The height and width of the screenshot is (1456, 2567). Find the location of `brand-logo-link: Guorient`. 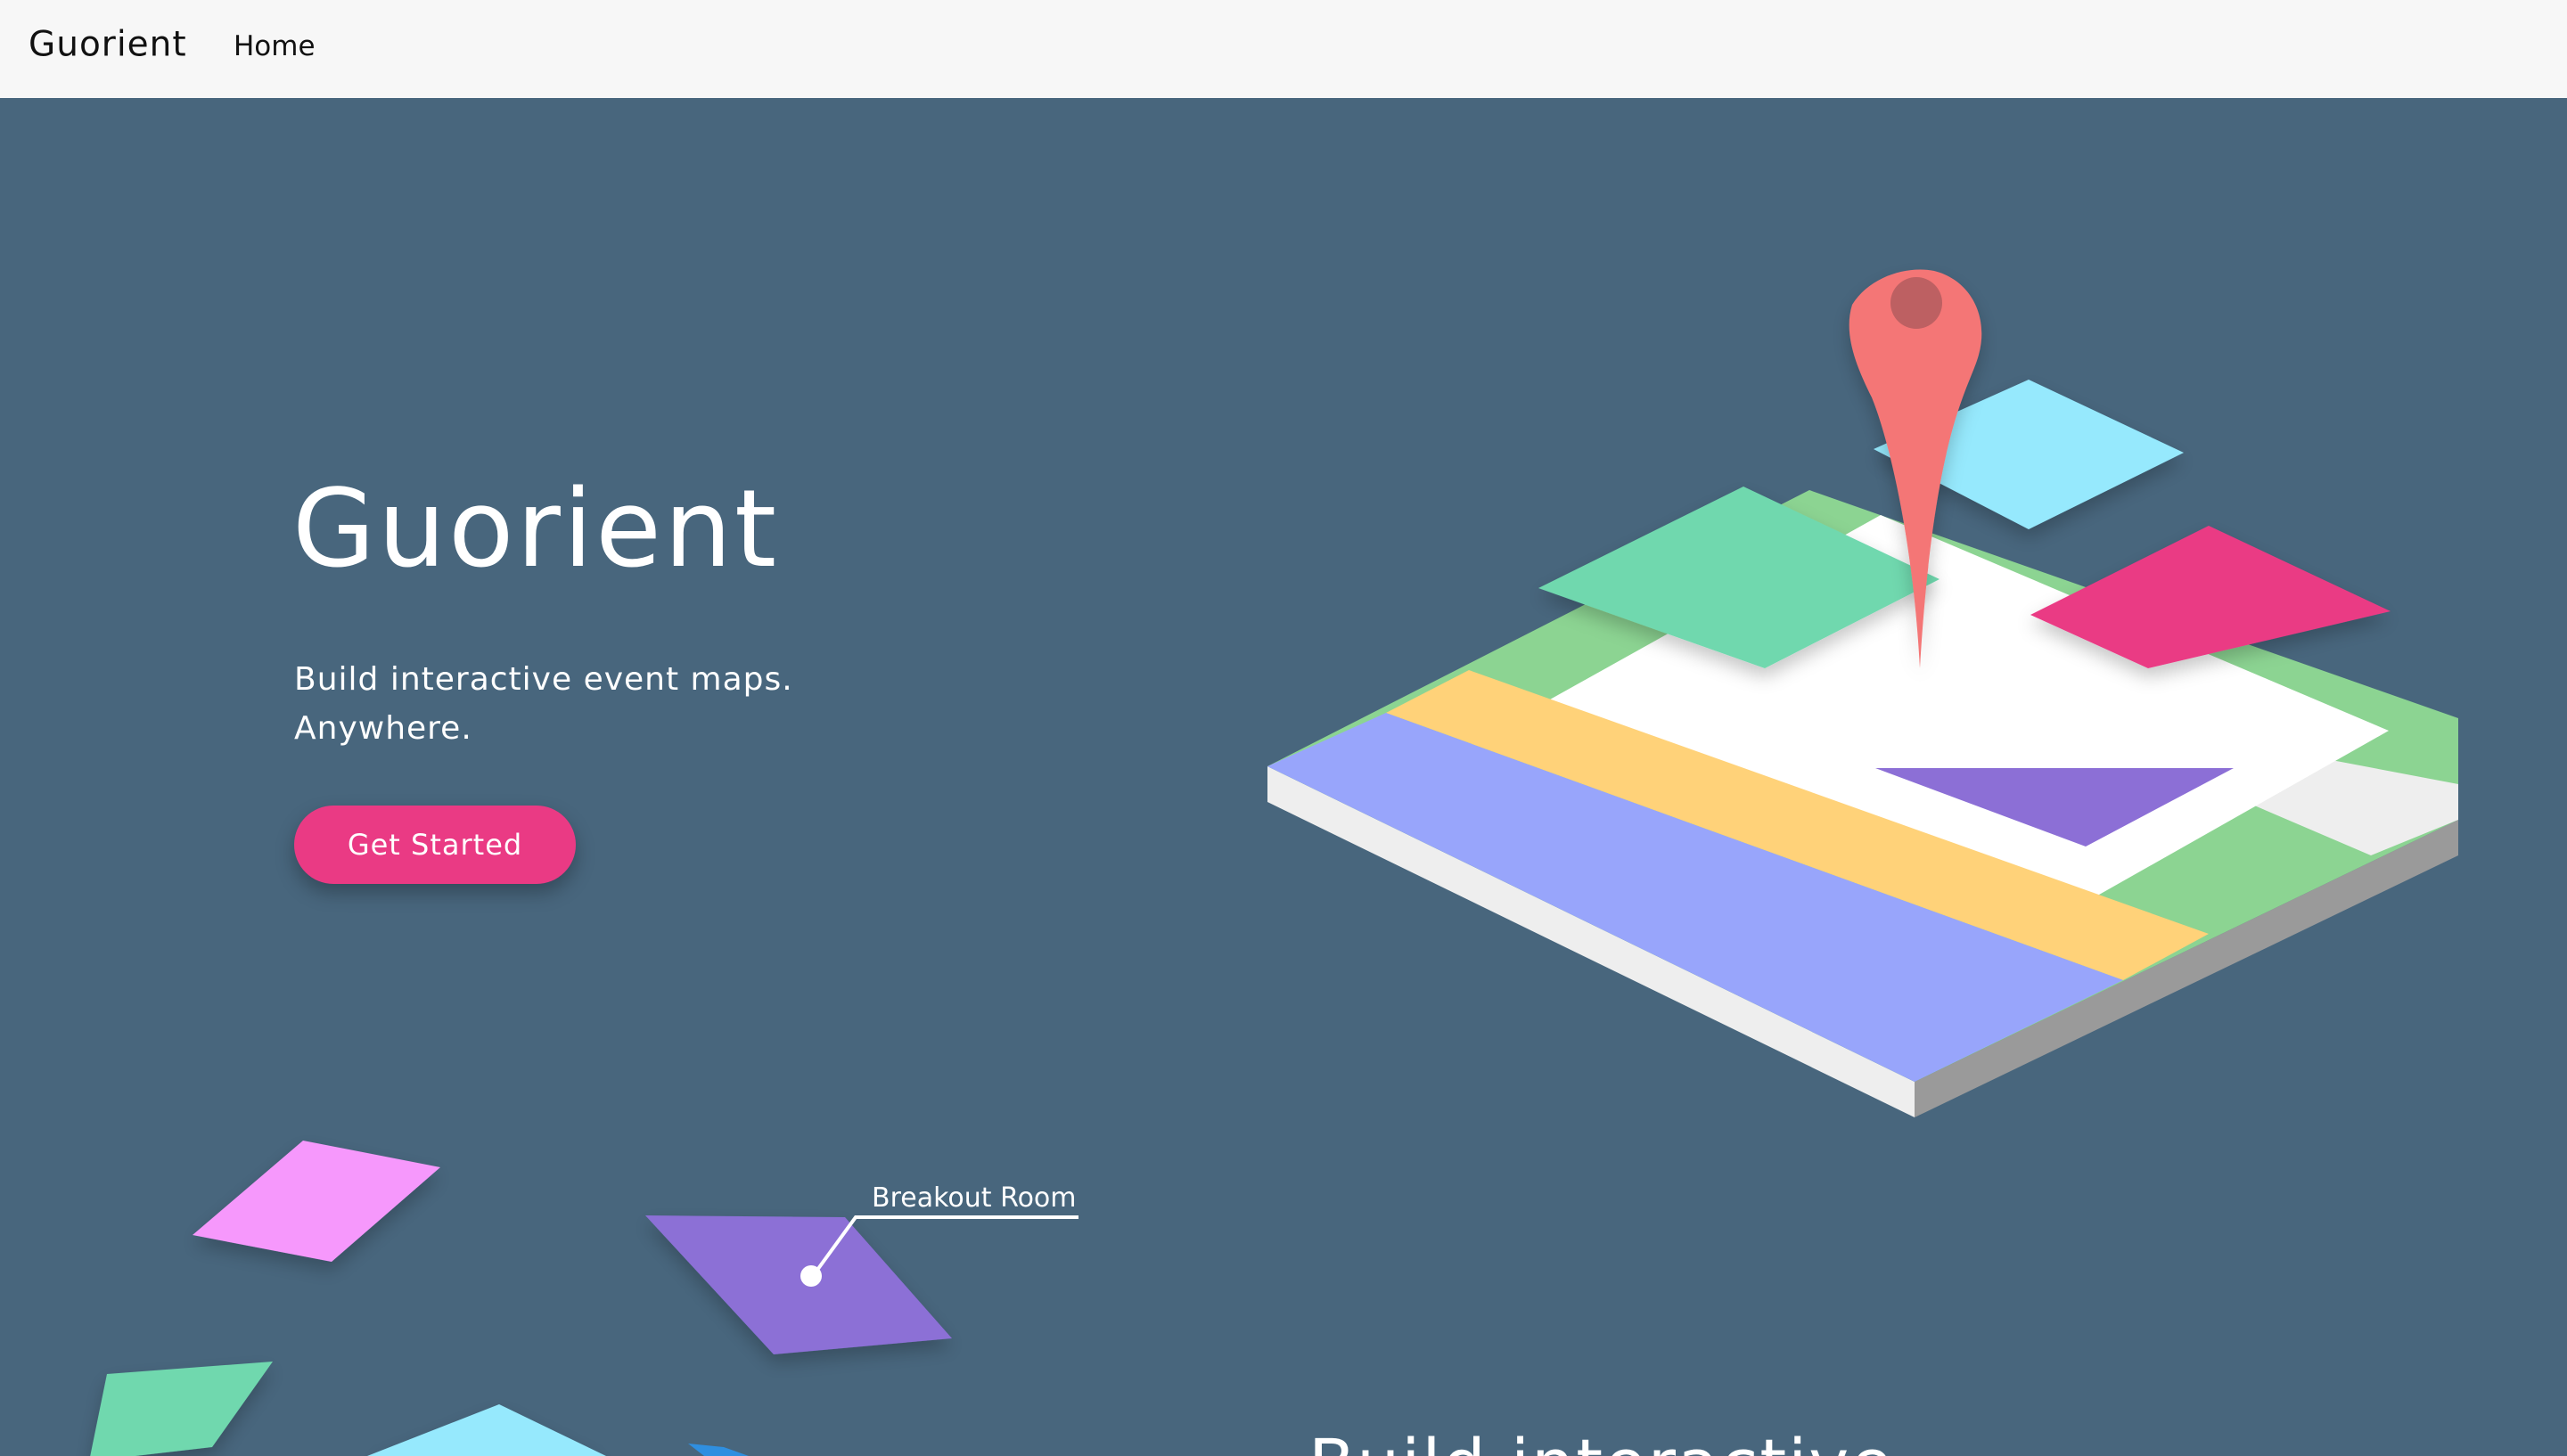

brand-logo-link: Guorient is located at coordinates (108, 45).